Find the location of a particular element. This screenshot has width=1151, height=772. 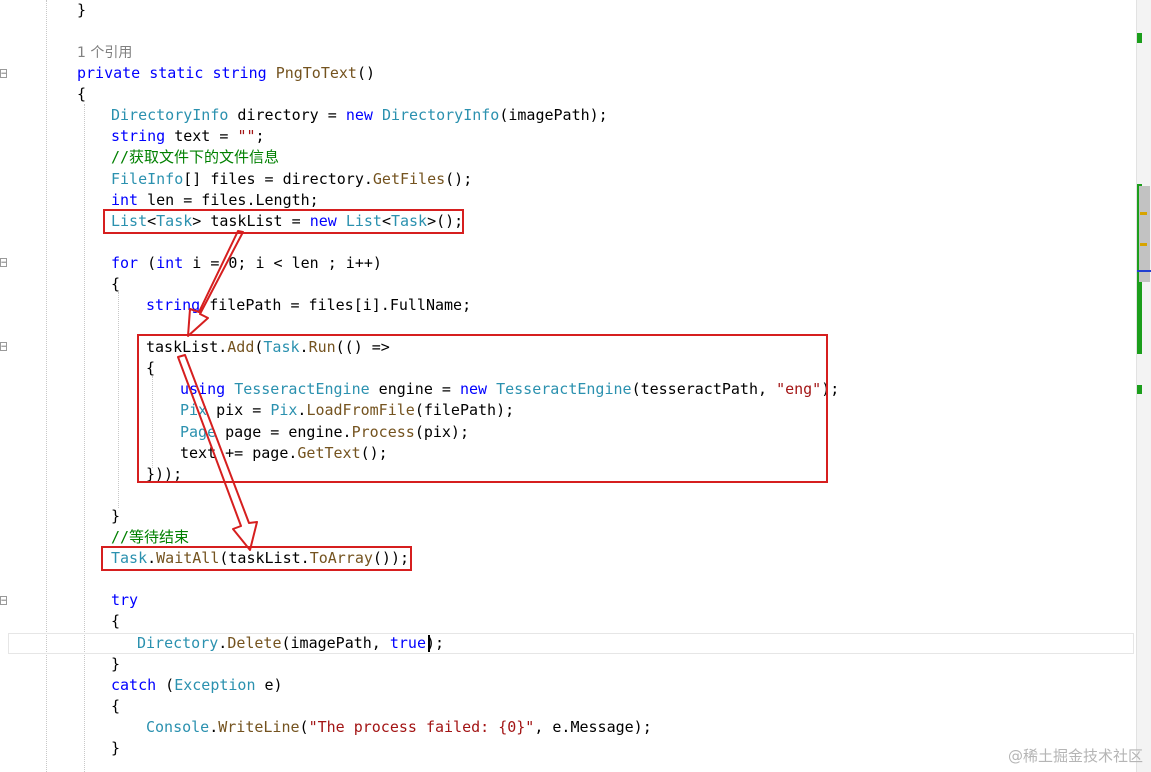

code-line: taskList.Add(Task.Run(() => is located at coordinates (268, 347).